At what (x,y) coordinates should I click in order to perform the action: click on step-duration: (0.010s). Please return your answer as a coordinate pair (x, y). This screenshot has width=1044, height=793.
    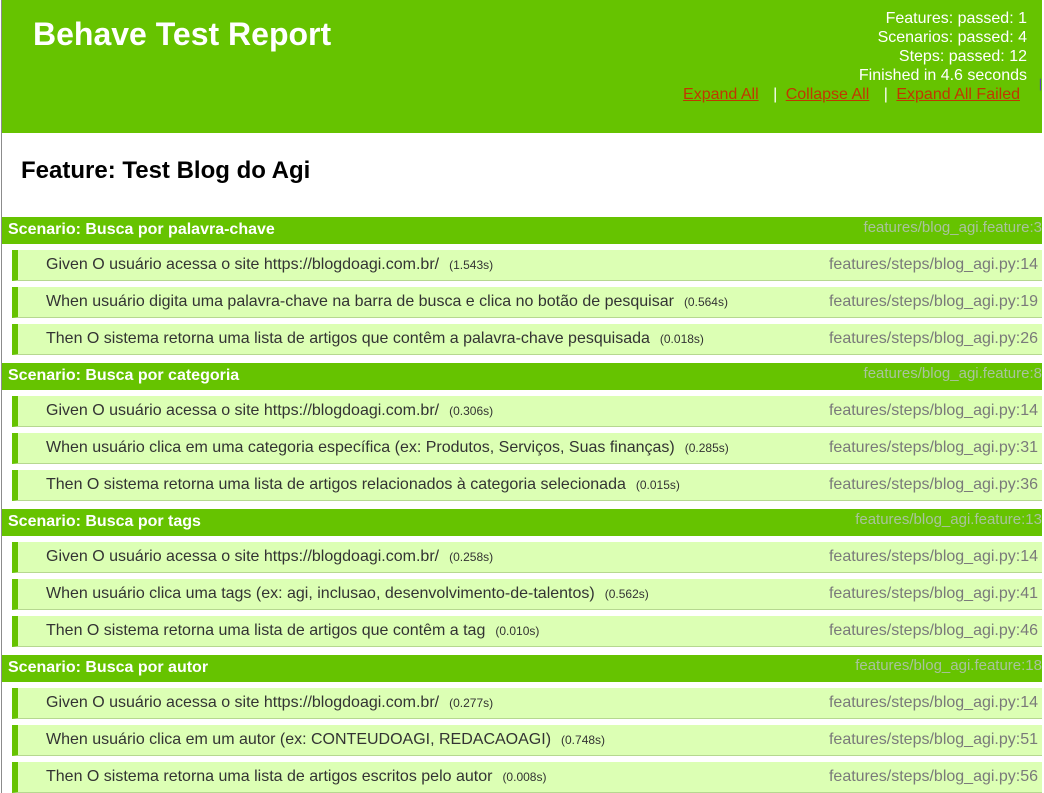
    Looking at the image, I should click on (517, 631).